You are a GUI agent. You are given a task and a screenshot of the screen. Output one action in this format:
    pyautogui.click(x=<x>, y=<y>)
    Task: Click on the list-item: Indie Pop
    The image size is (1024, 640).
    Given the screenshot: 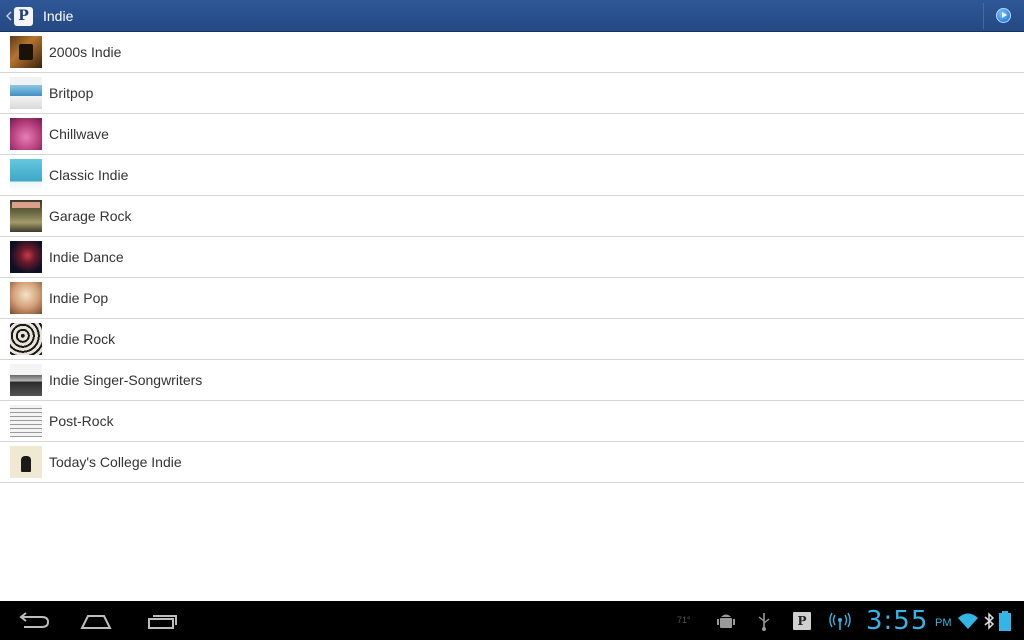 What is the action you would take?
    pyautogui.click(x=512, y=298)
    